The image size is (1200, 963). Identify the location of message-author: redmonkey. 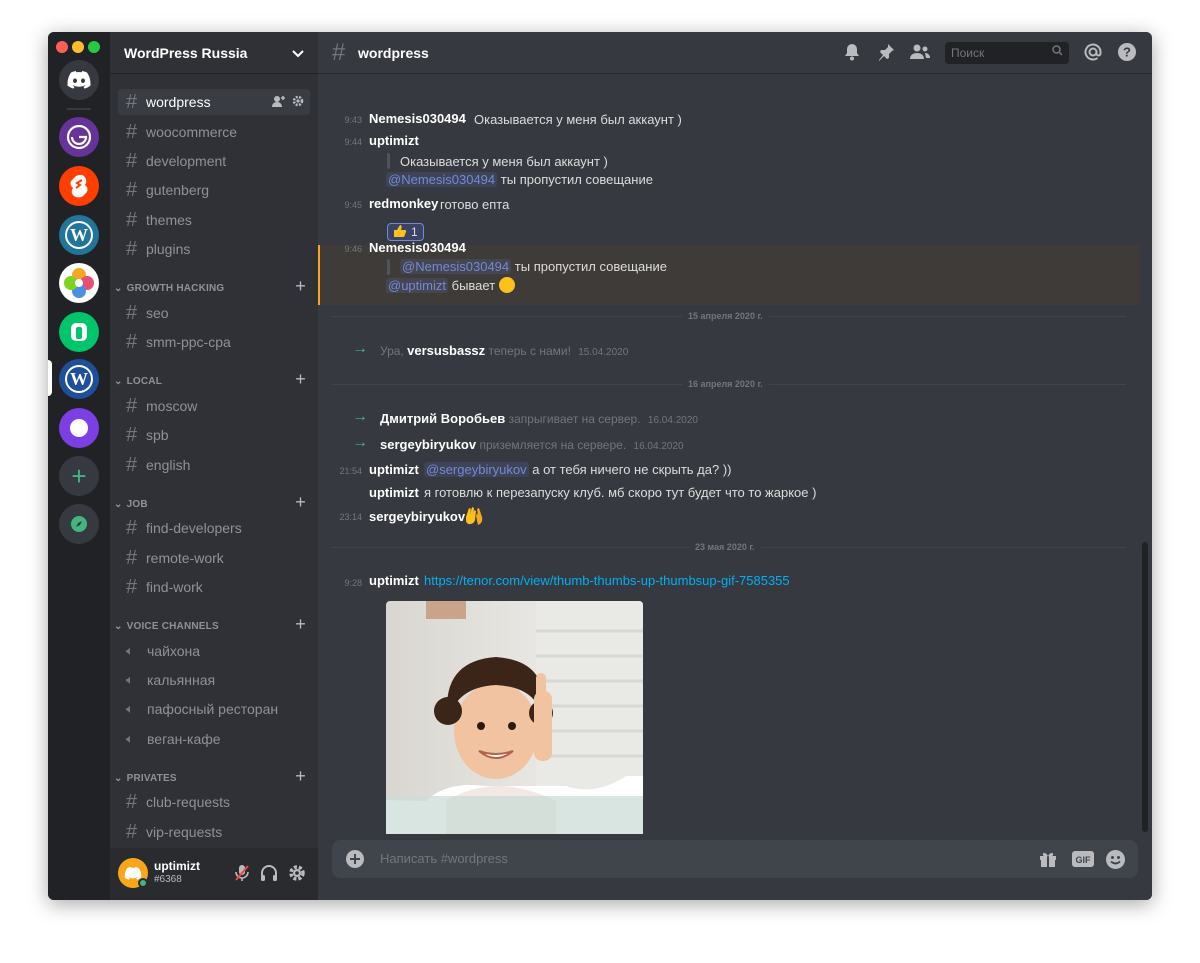
(403, 203).